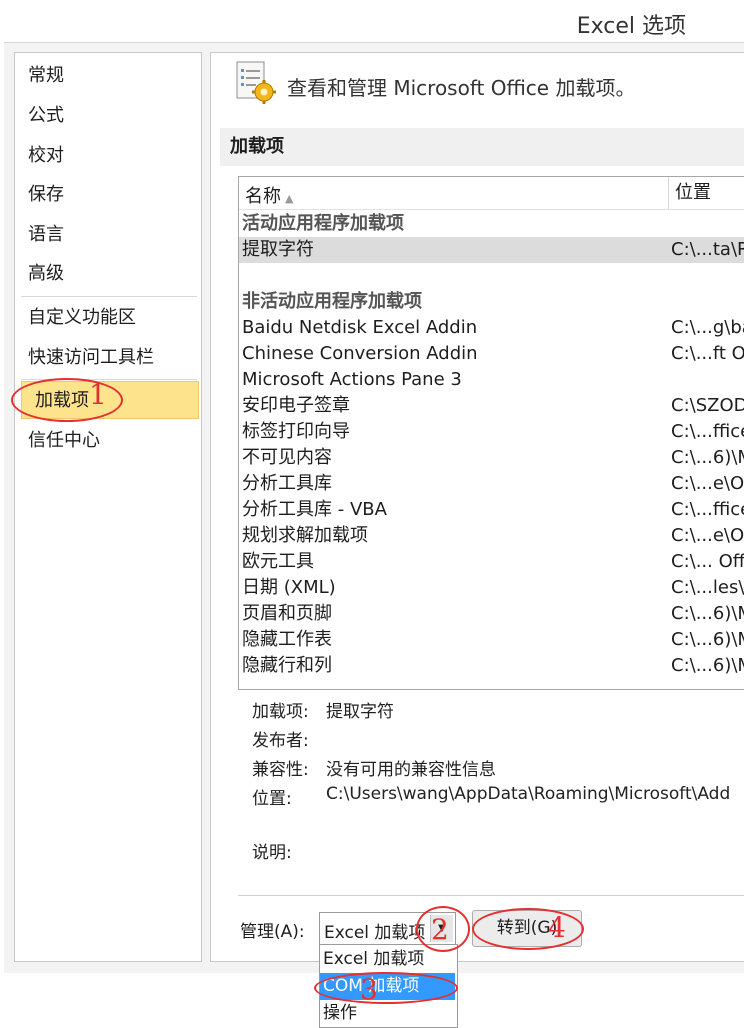  I want to click on sidebar-item-proofing: 校对, so click(107, 156).